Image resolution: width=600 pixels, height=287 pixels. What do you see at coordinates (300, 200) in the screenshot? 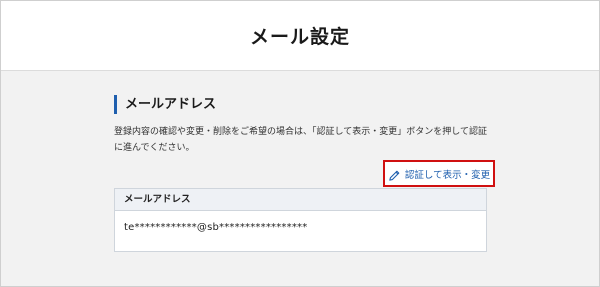
I see `email-card-header: メールアドレス` at bounding box center [300, 200].